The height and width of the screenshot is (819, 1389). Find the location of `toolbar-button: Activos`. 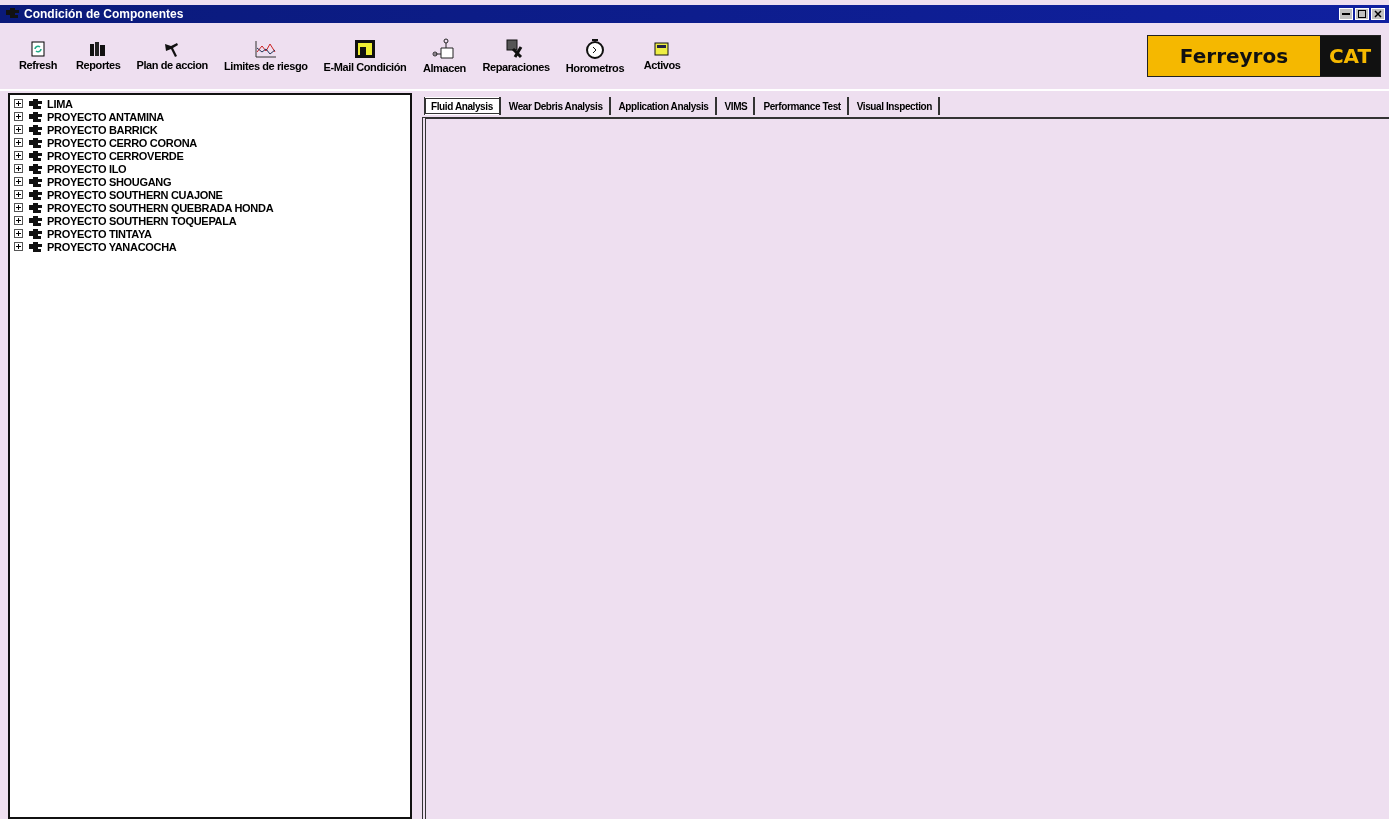

toolbar-button: Activos is located at coordinates (662, 56).